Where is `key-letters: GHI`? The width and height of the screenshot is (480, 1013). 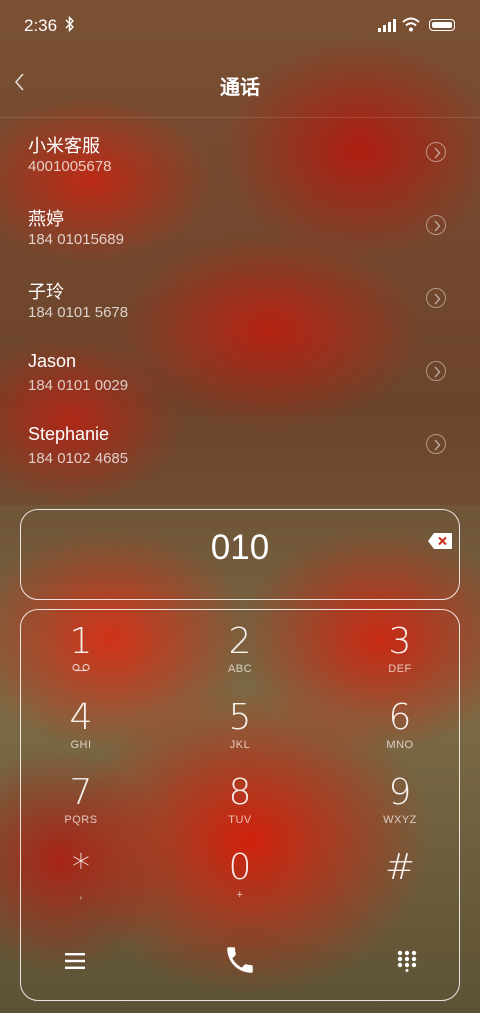
key-letters: GHI is located at coordinates (81, 745).